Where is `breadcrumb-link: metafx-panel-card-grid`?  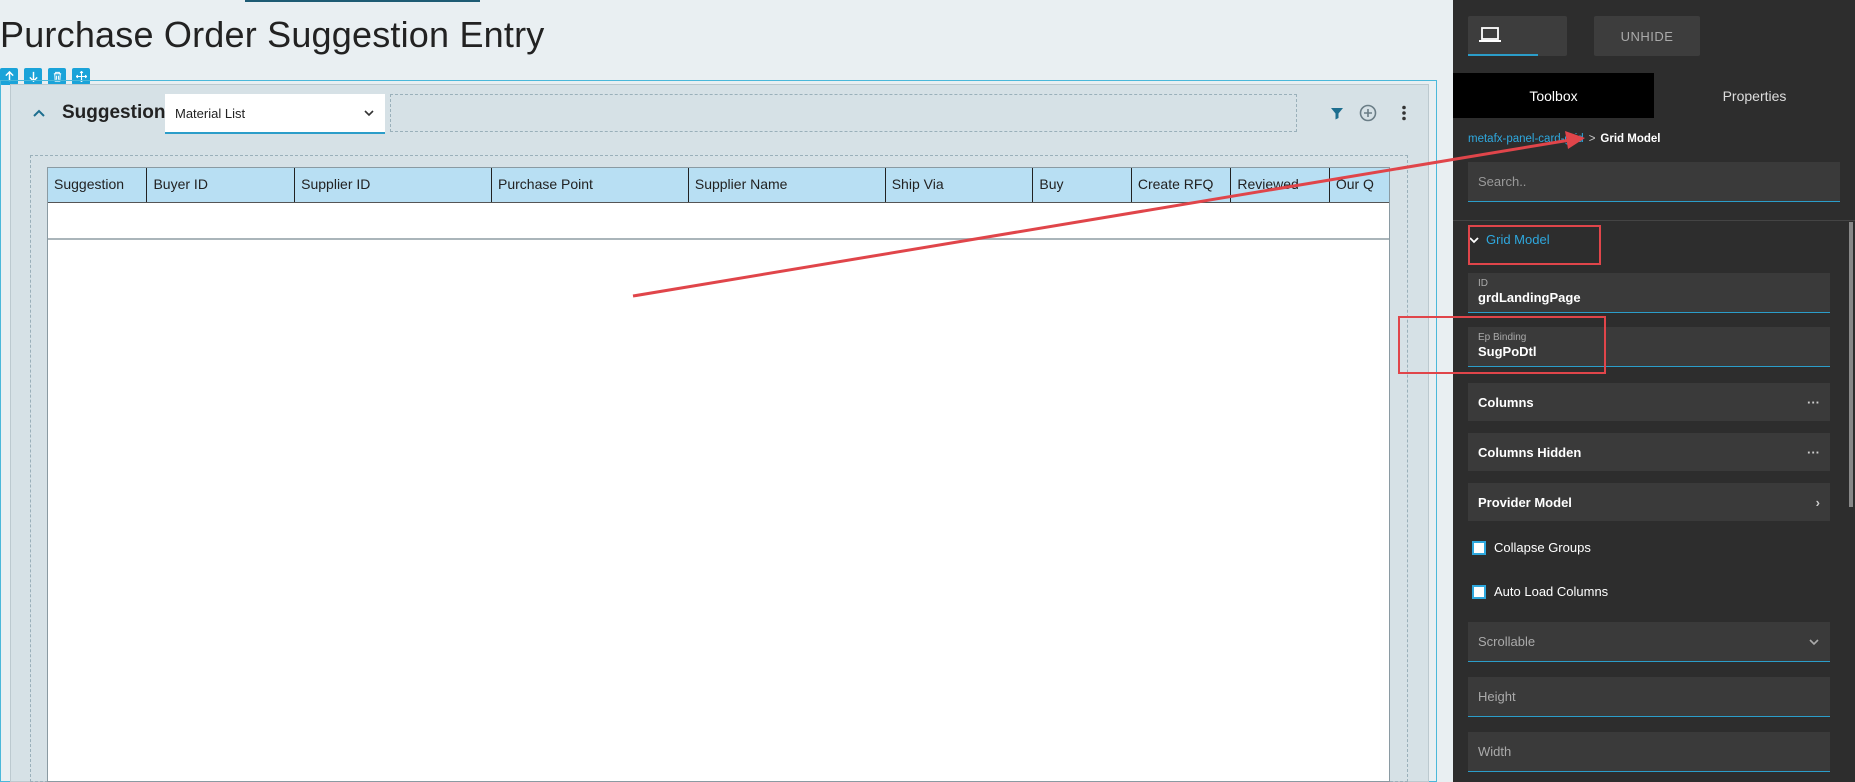 breadcrumb-link: metafx-panel-card-grid is located at coordinates (1526, 139).